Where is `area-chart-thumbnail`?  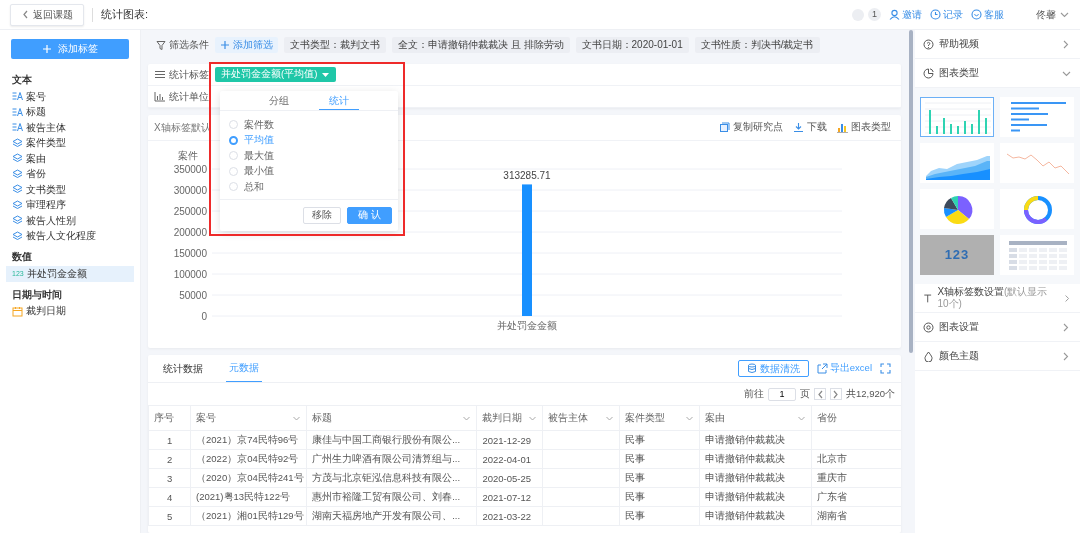 area-chart-thumbnail is located at coordinates (957, 163).